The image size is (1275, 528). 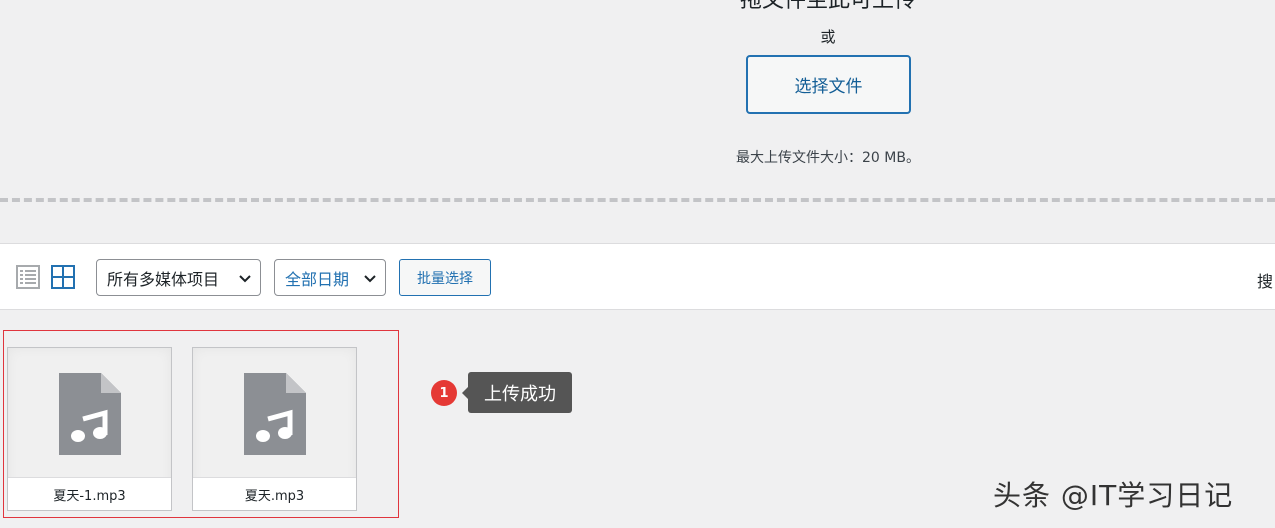 I want to click on drop-title: 拖文件至此可上传, so click(x=828, y=6).